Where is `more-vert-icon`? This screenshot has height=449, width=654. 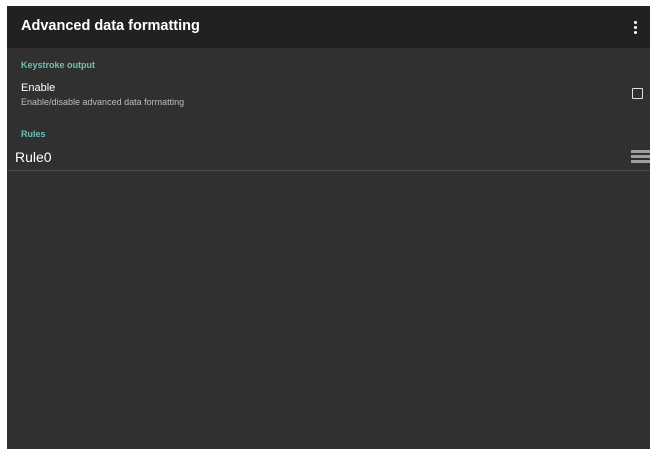
more-vert-icon is located at coordinates (636, 27).